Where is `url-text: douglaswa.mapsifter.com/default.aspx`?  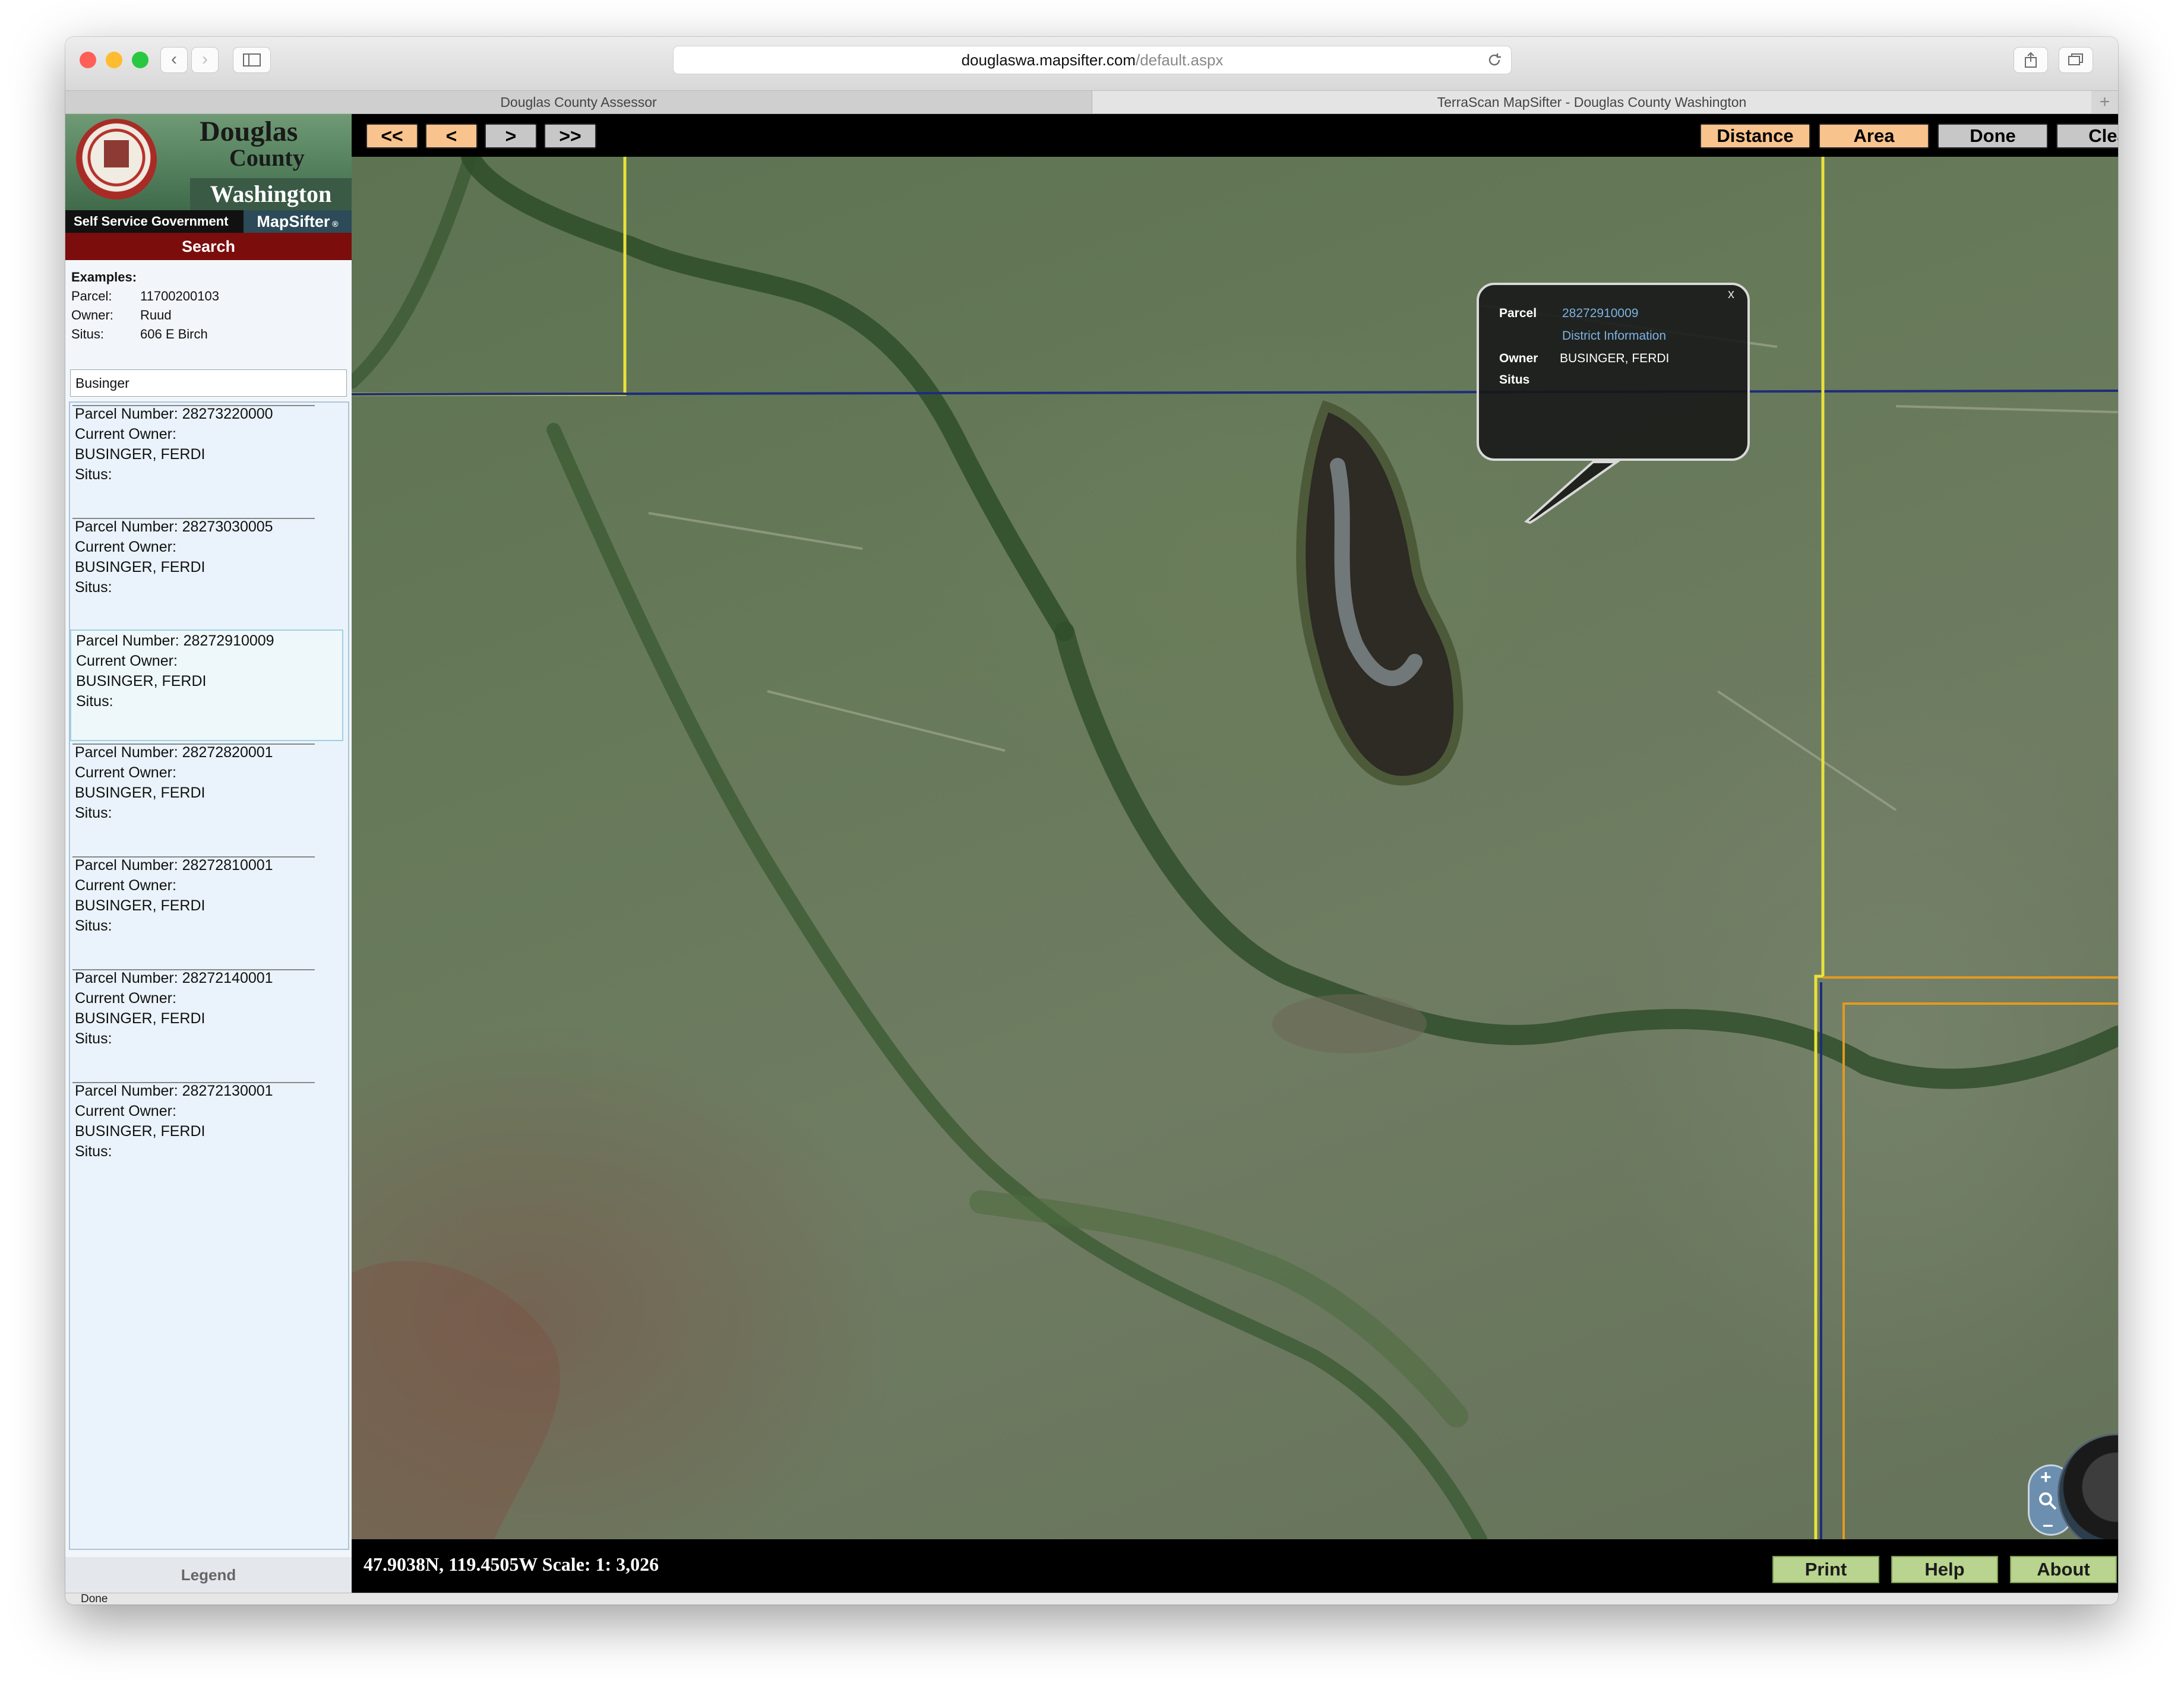
url-text: douglaswa.mapsifter.com/default.aspx is located at coordinates (1092, 60).